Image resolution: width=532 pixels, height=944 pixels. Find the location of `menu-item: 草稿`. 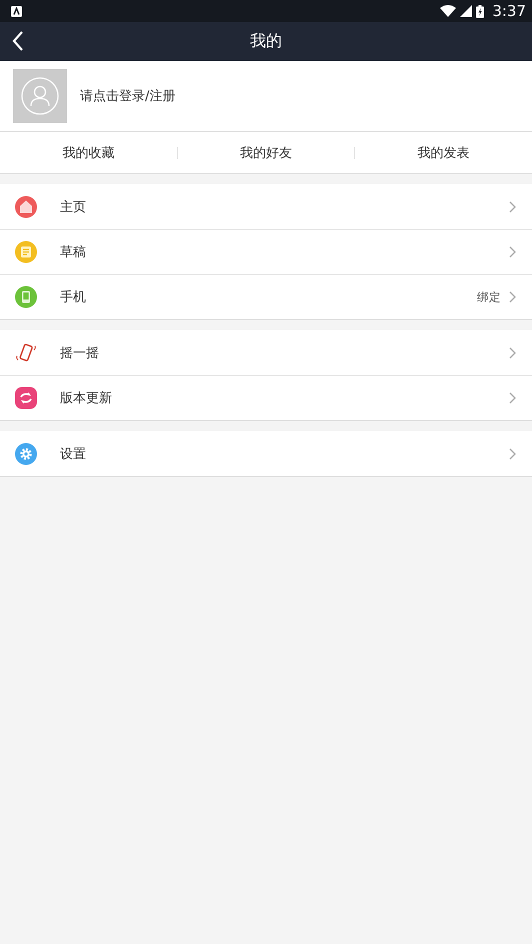

menu-item: 草稿 is located at coordinates (266, 251).